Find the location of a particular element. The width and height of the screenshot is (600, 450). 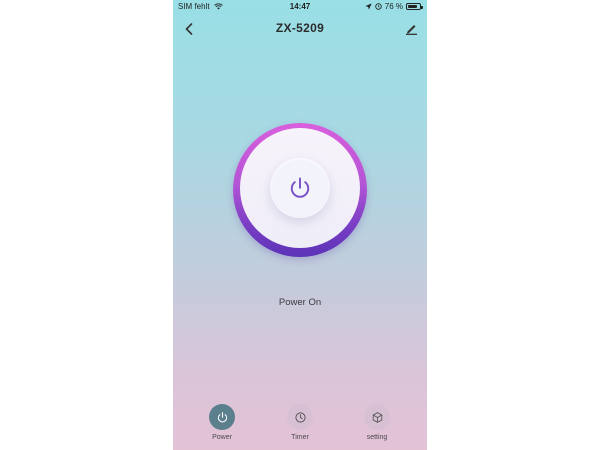

battery-percent: 76 % is located at coordinates (393, 6).